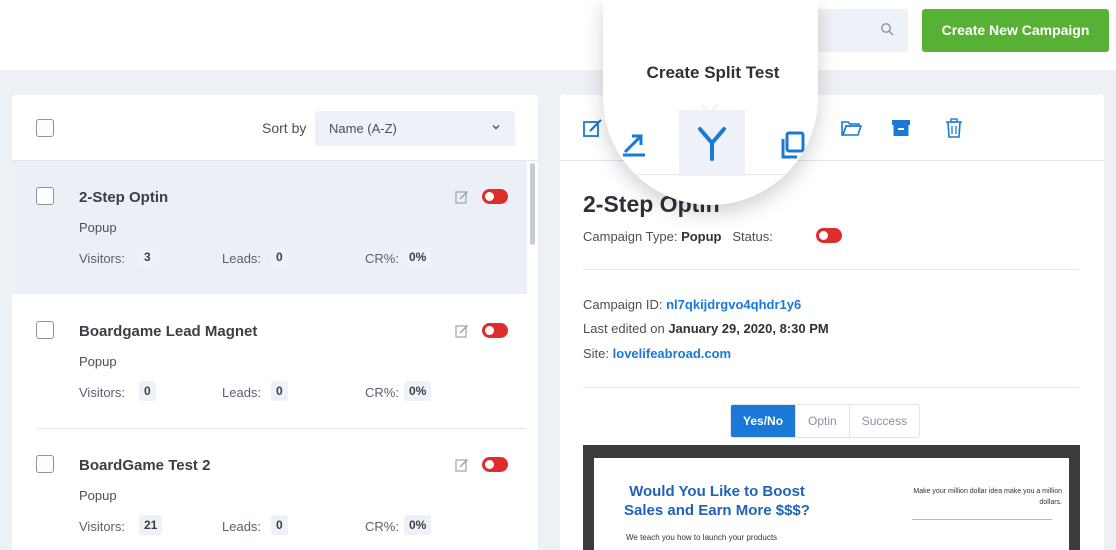 The height and width of the screenshot is (550, 1116). What do you see at coordinates (712, 144) in the screenshot?
I see `split-test-icon` at bounding box center [712, 144].